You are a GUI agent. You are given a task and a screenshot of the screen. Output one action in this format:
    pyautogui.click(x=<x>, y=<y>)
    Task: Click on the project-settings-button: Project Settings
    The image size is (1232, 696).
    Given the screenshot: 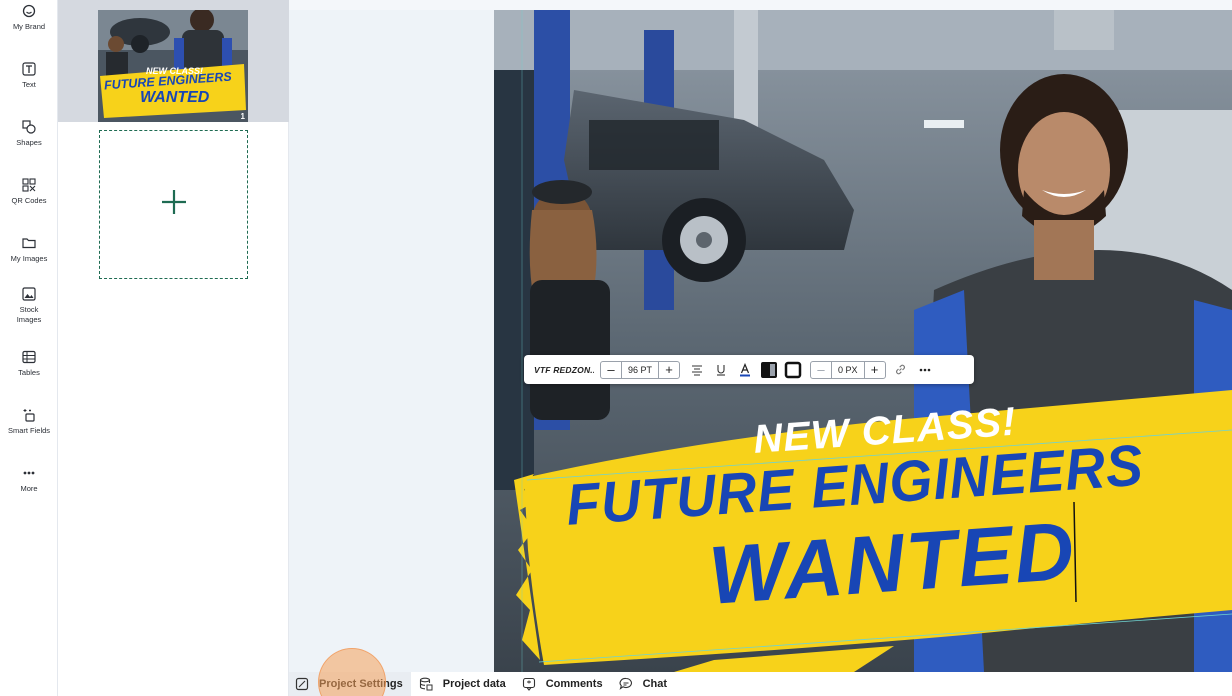 What is the action you would take?
    pyautogui.click(x=350, y=684)
    